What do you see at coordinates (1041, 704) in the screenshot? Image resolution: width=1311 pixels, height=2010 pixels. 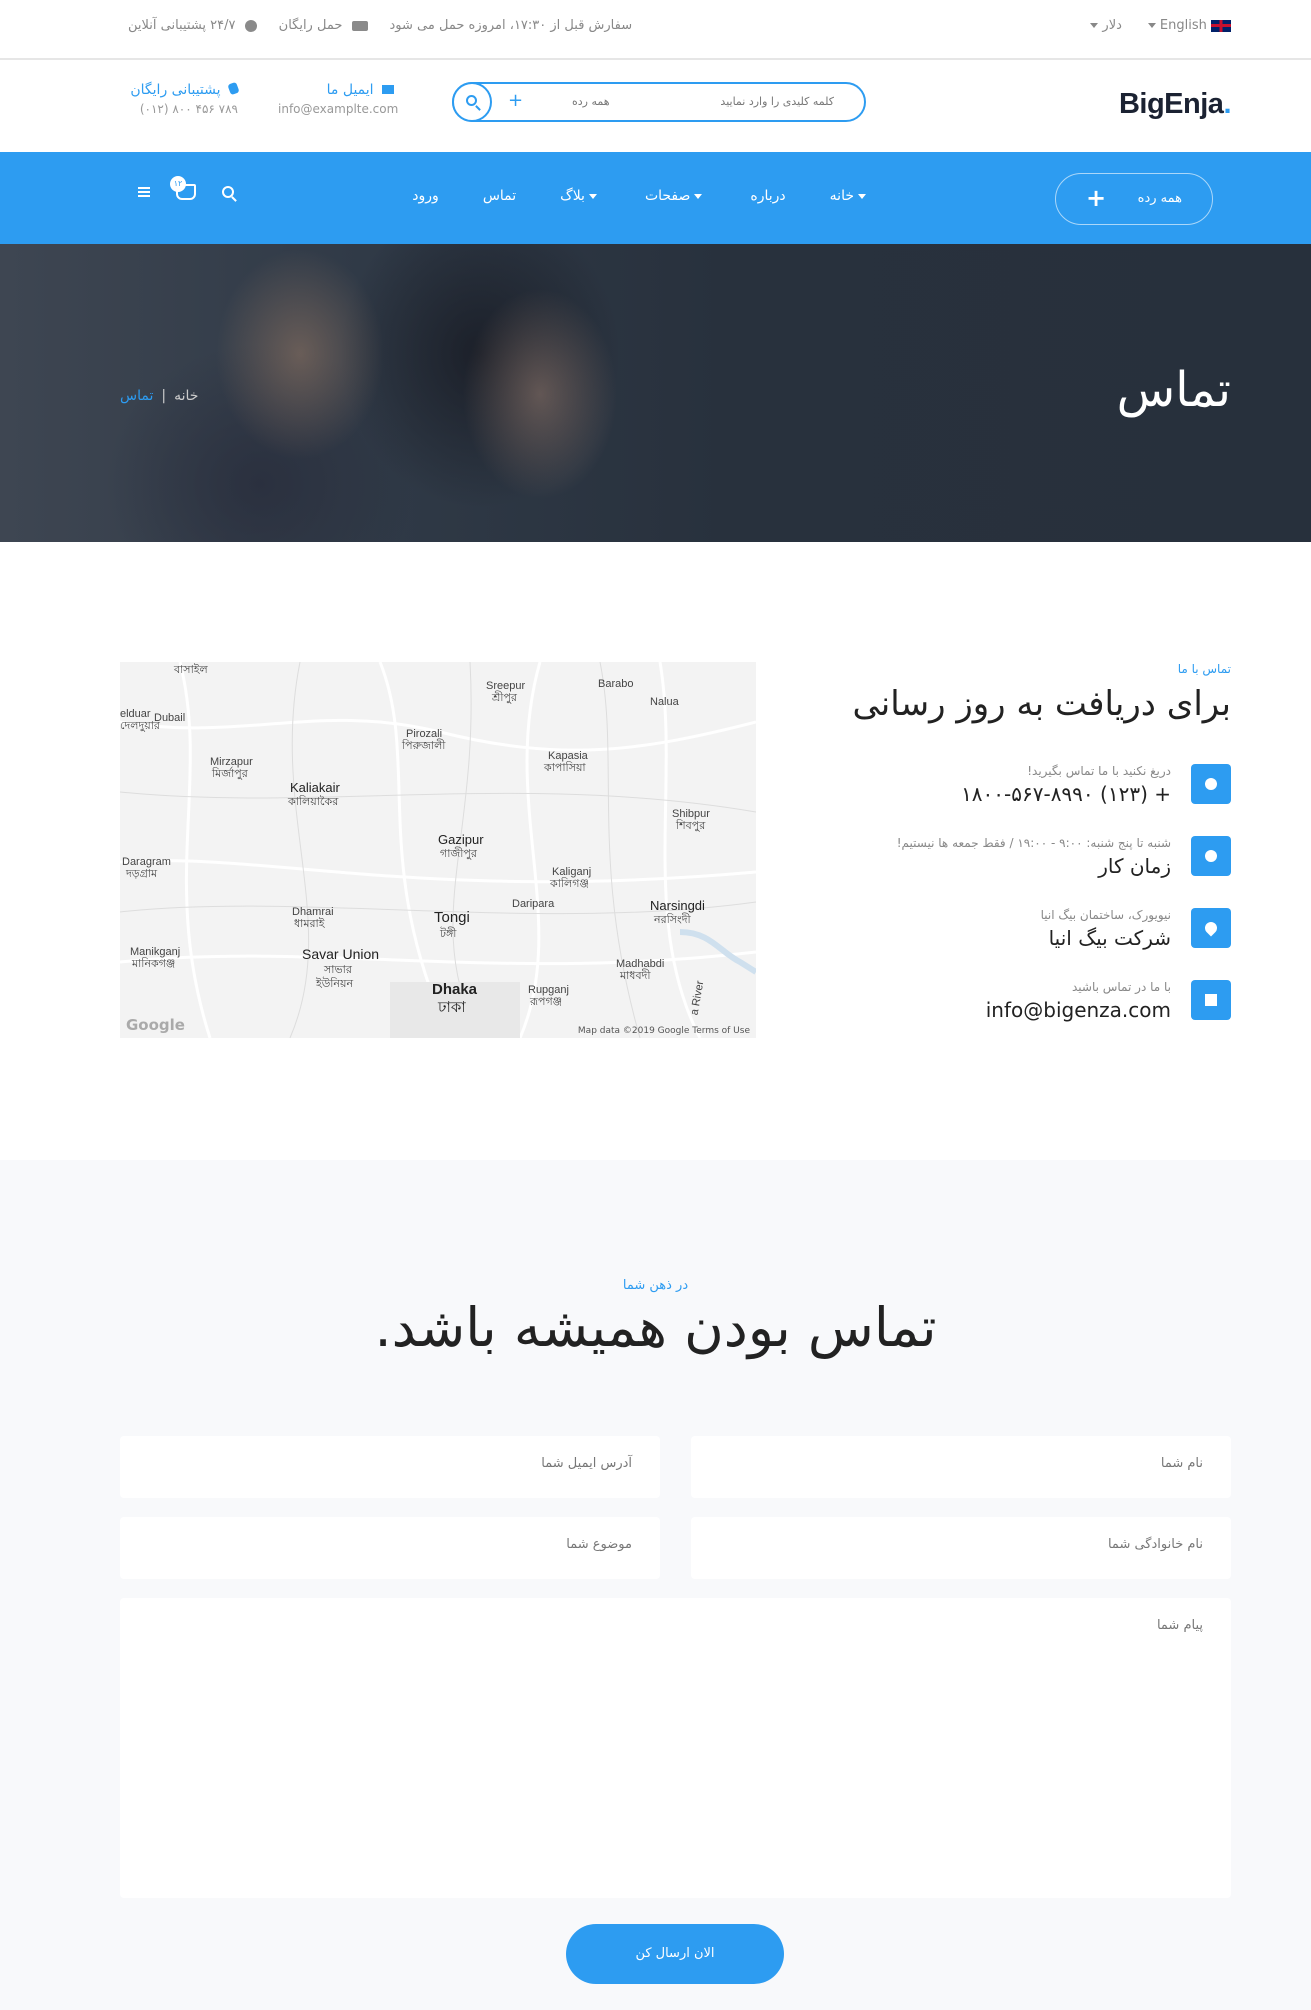 I see `contact-title: برای دریافت به روز رسانی` at bounding box center [1041, 704].